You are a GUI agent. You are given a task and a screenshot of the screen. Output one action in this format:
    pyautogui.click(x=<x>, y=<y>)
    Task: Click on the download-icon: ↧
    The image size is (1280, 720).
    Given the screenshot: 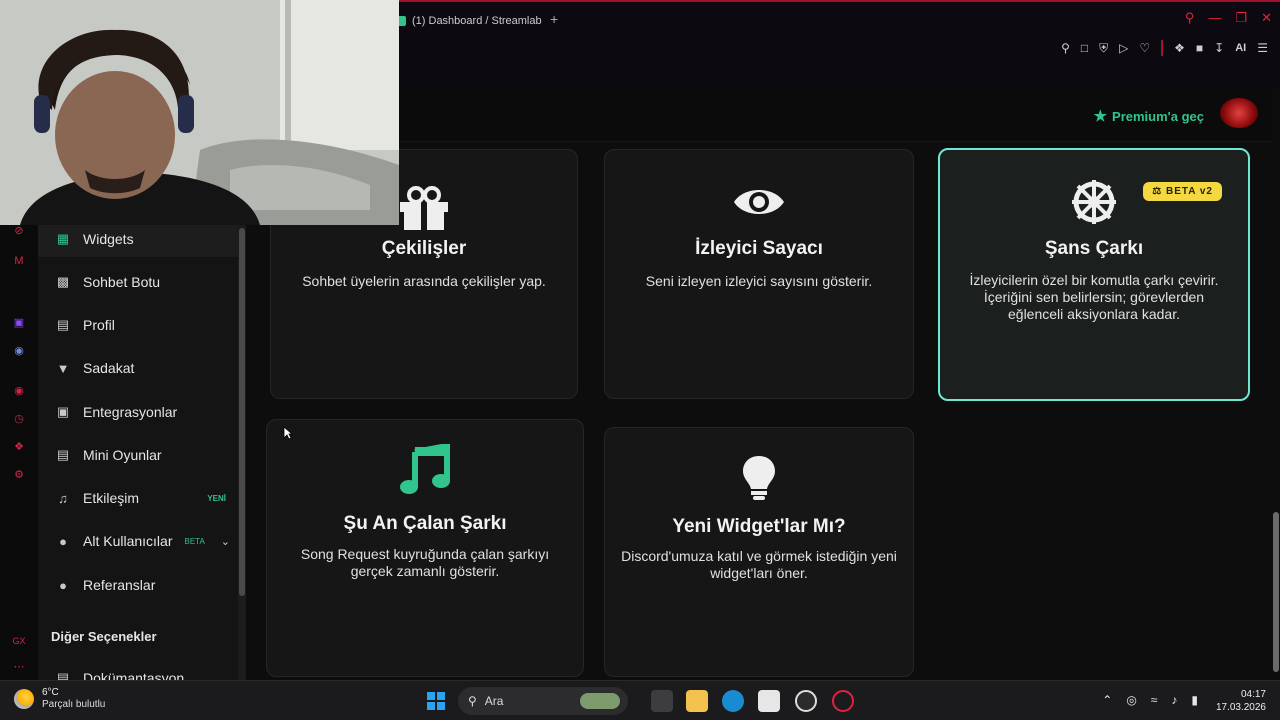 What is the action you would take?
    pyautogui.click(x=1219, y=48)
    